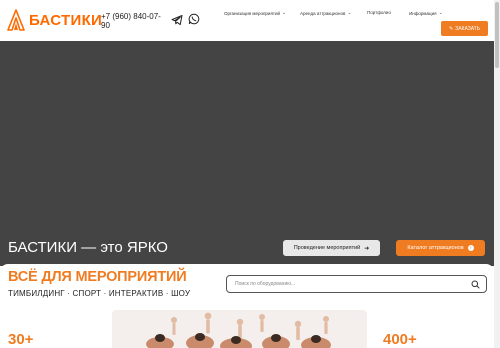 This screenshot has width=500, height=348. Describe the element at coordinates (470, 248) in the screenshot. I see `arrow-right-icon: ›` at that location.